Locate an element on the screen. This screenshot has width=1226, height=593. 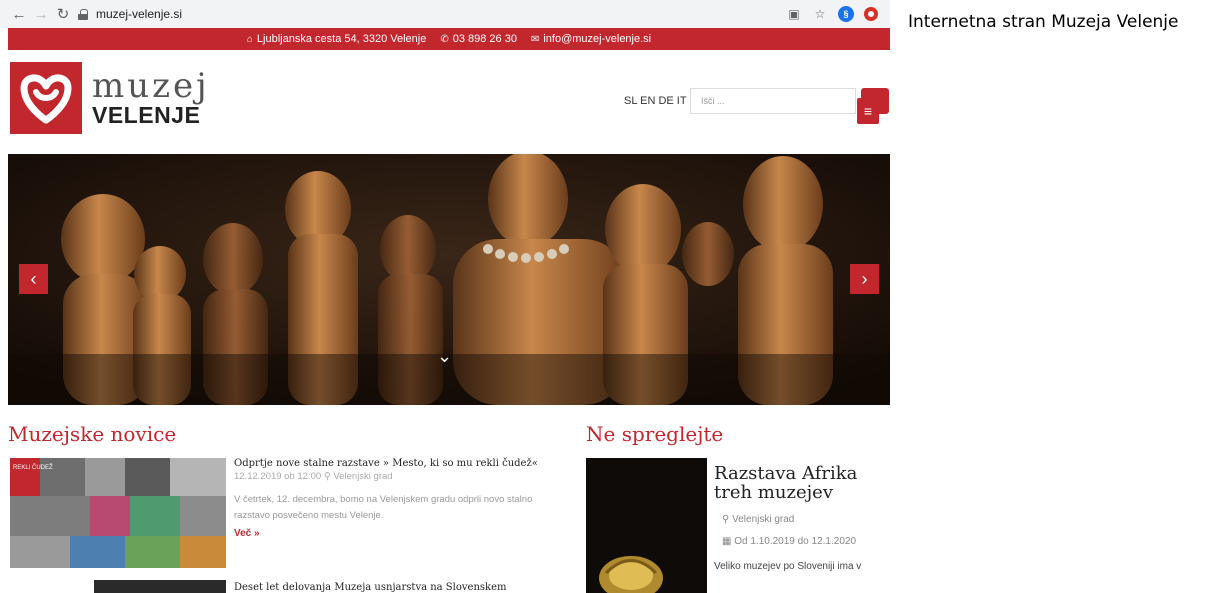
featured-title: Razstava Afrika treh muzejev is located at coordinates (799, 483).